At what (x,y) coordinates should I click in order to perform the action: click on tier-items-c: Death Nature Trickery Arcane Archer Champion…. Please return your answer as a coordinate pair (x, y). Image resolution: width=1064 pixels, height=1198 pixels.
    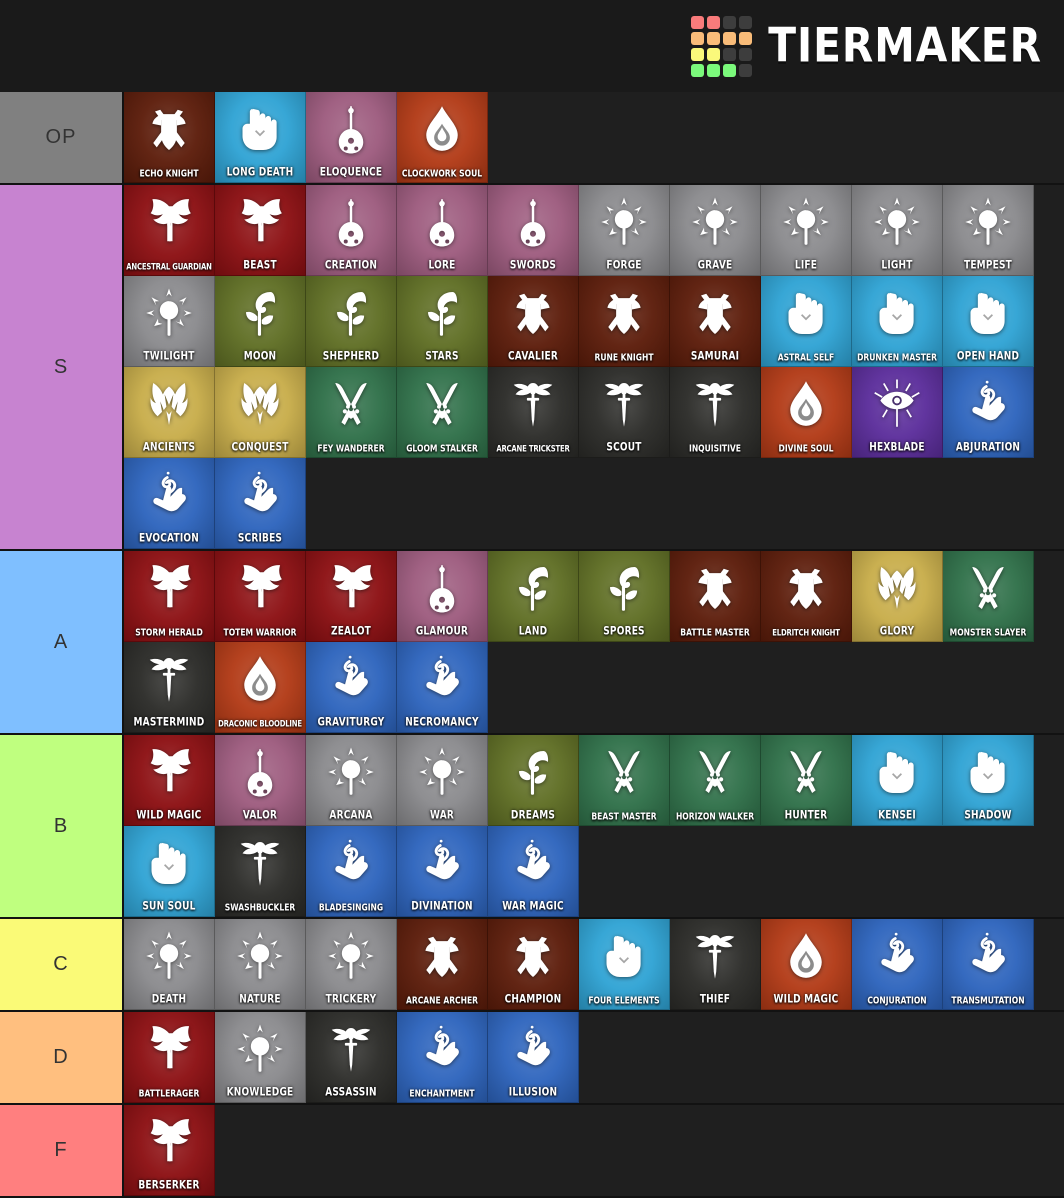
    Looking at the image, I should click on (594, 964).